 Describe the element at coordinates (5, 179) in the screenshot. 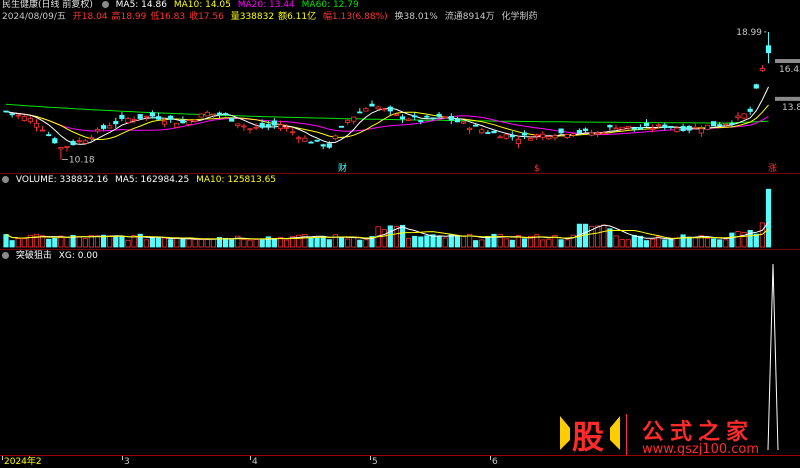

I see `volume-settings-icon` at that location.